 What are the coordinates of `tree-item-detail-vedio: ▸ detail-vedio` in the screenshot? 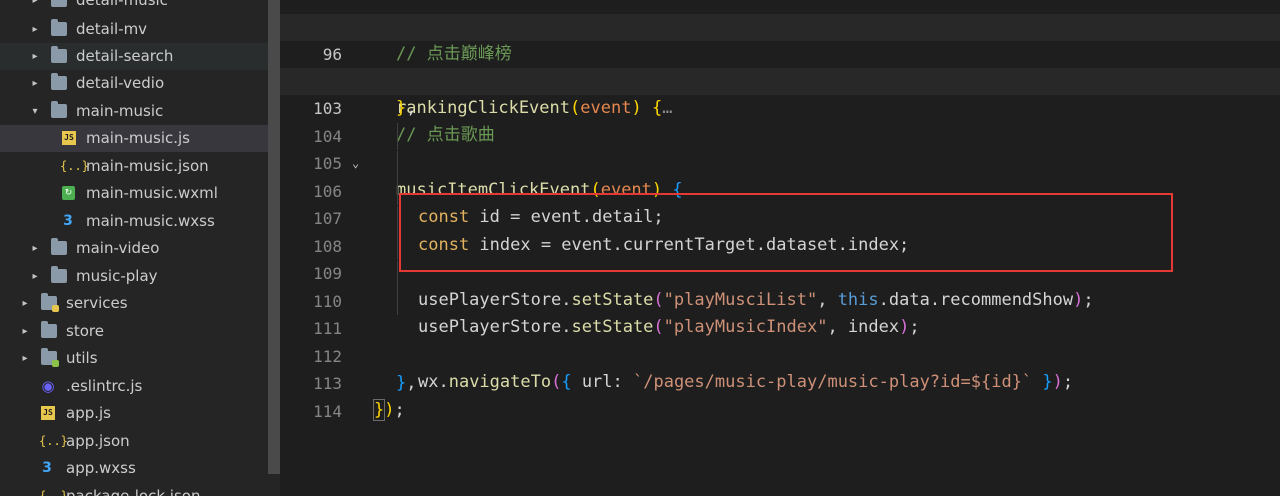 It's located at (134, 83).